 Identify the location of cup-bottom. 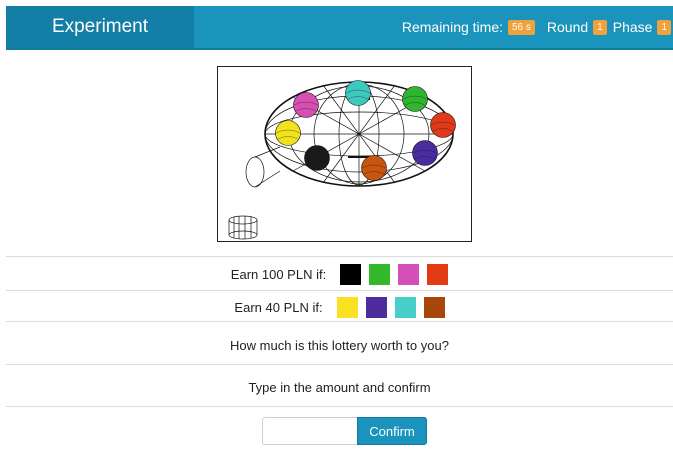
(243, 235).